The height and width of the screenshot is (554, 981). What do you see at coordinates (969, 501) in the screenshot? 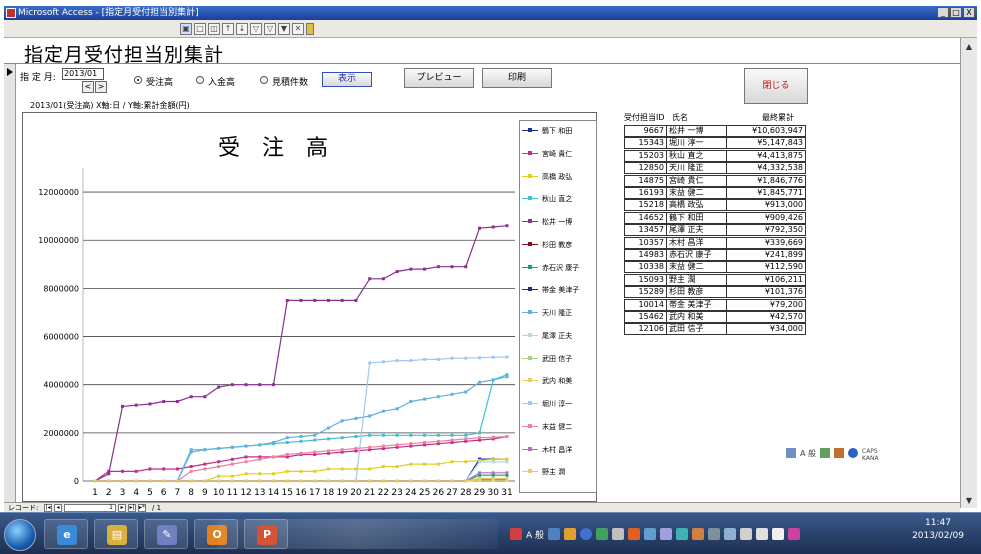
I see `scroll-down-icon: ▼` at bounding box center [969, 501].